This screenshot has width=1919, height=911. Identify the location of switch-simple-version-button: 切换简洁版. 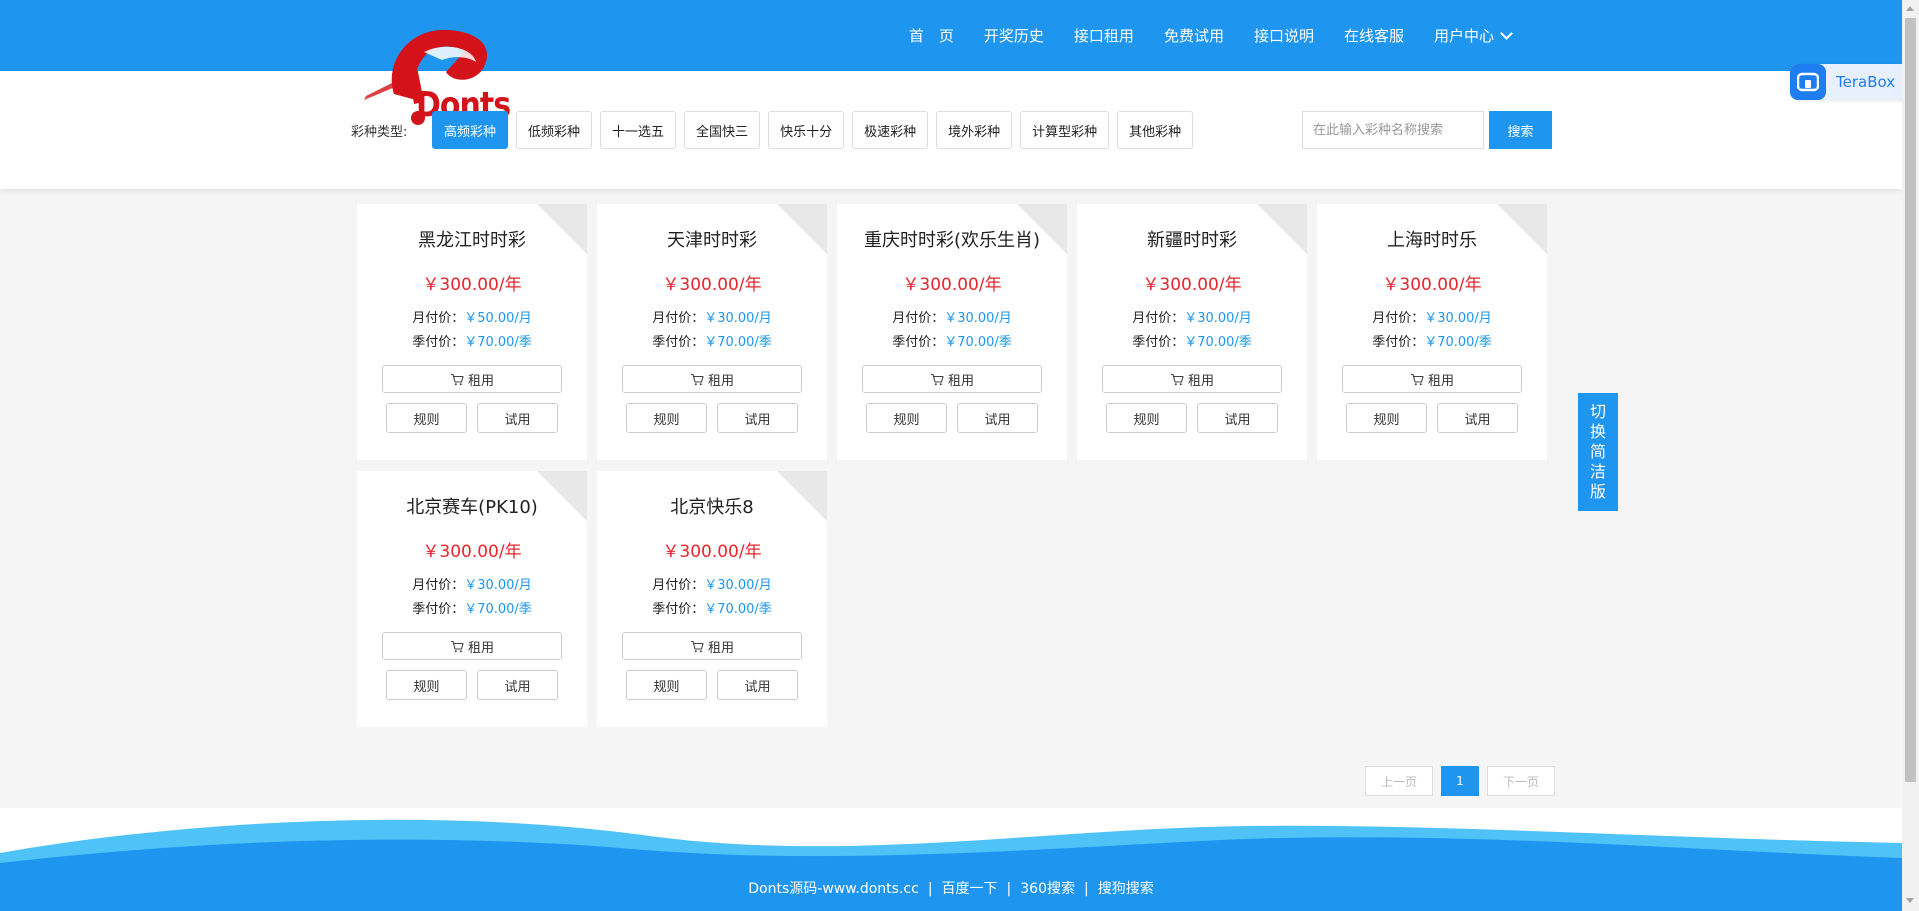
(1598, 452).